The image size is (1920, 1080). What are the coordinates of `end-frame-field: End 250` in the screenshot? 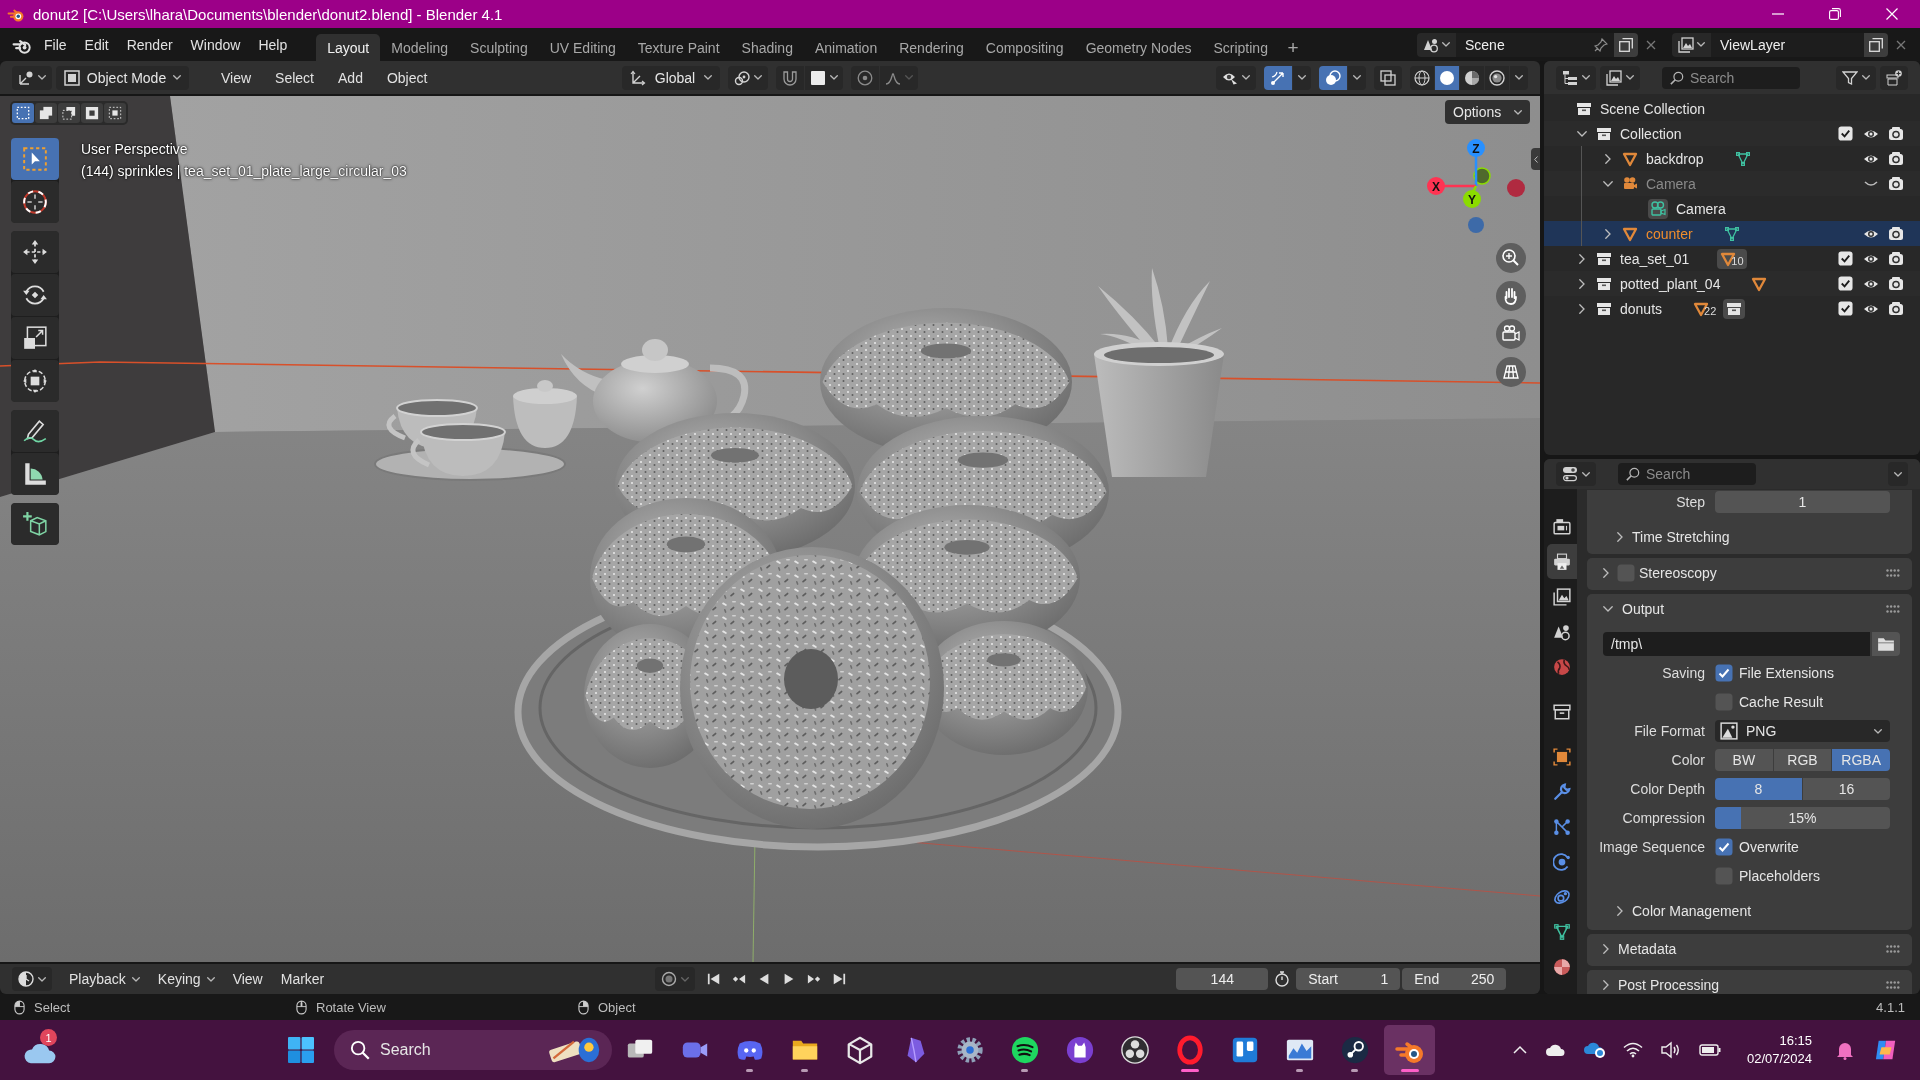 It's located at (1454, 979).